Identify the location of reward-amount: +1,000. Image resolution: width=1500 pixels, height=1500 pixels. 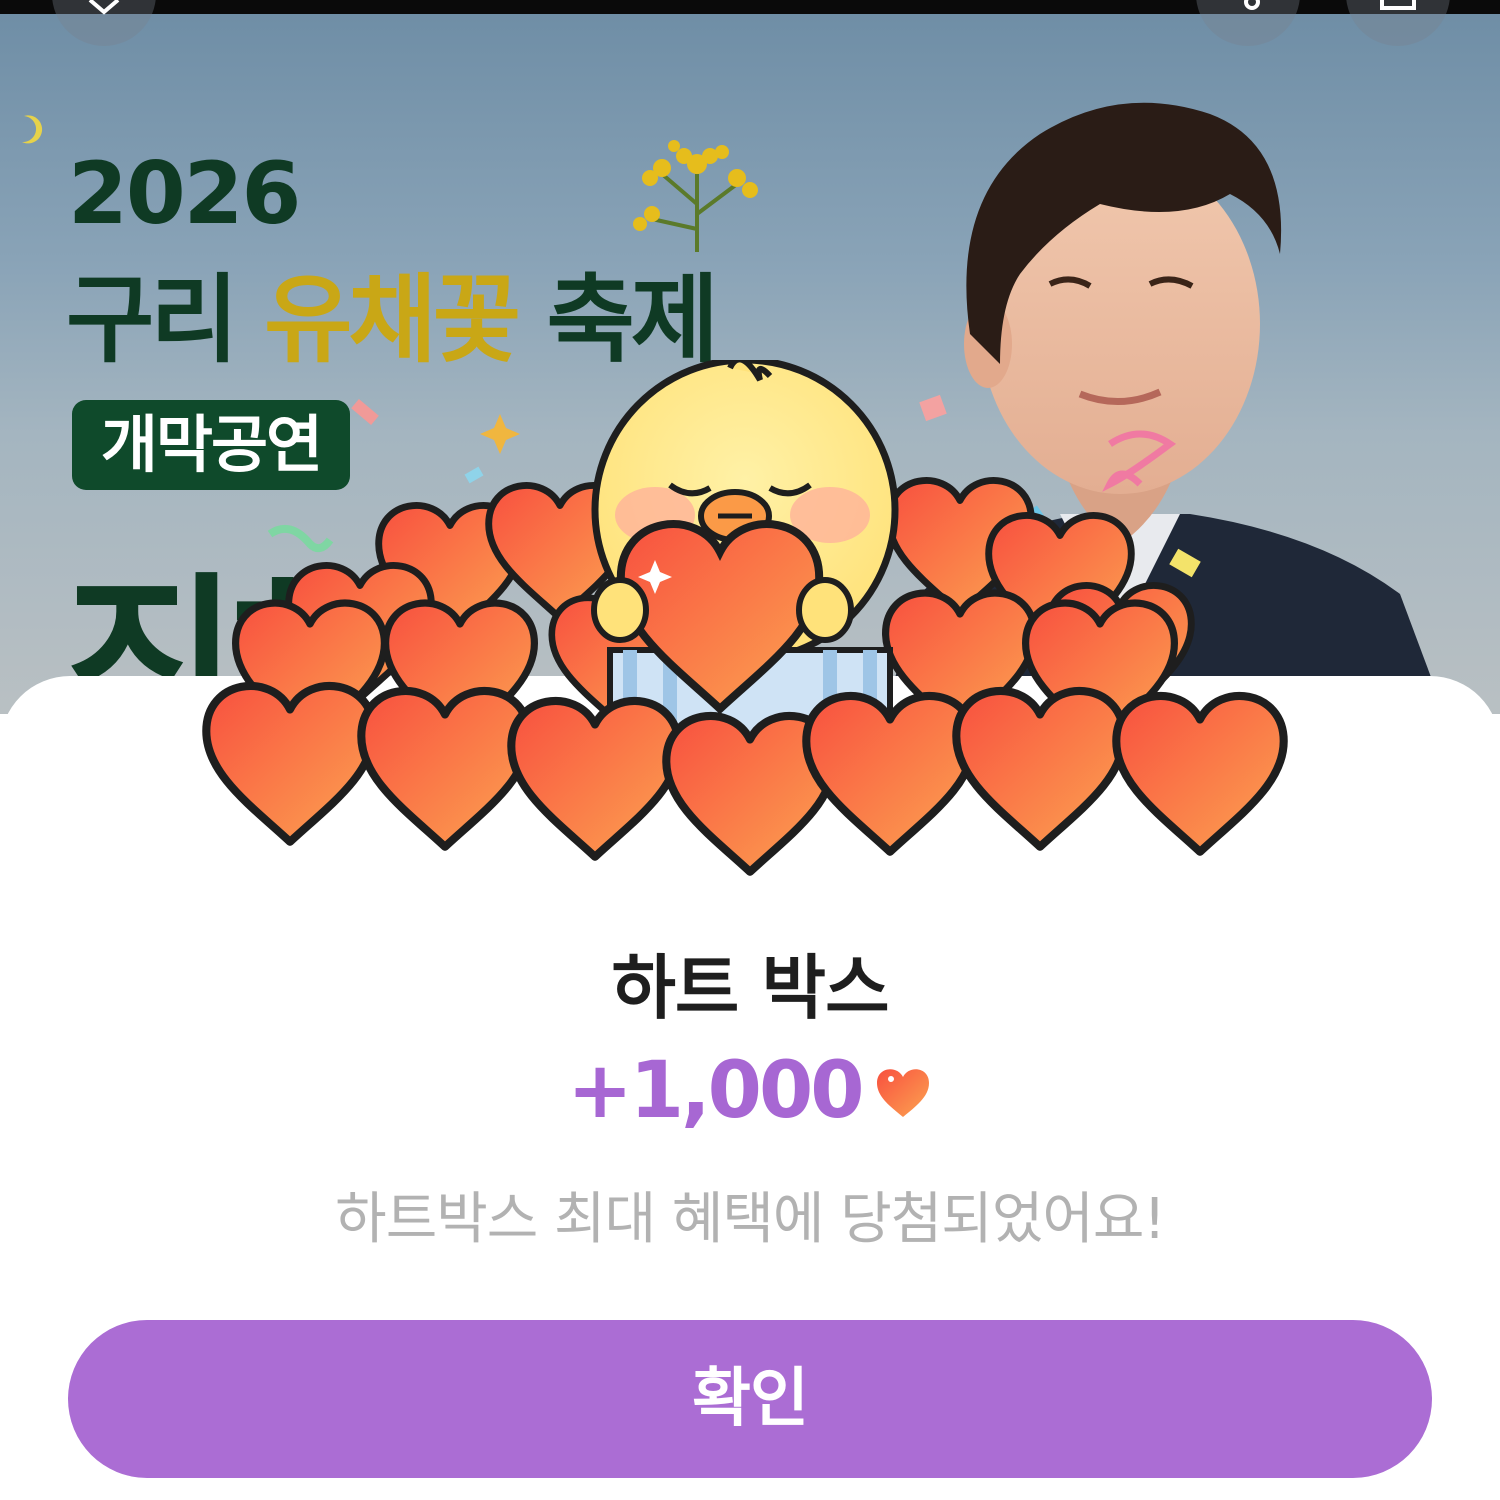
(715, 1091).